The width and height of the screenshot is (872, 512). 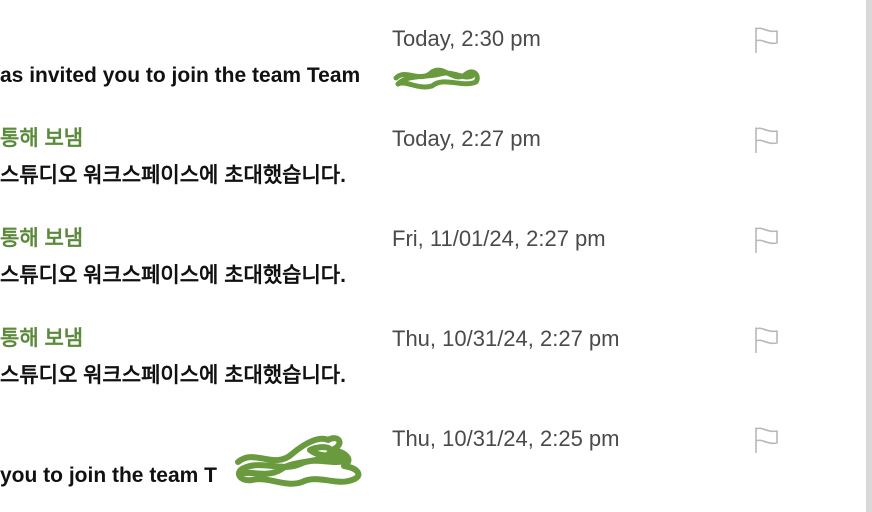 What do you see at coordinates (506, 438) in the screenshot?
I see `message-date: Thu, 10/31/24, 2:25 pm` at bounding box center [506, 438].